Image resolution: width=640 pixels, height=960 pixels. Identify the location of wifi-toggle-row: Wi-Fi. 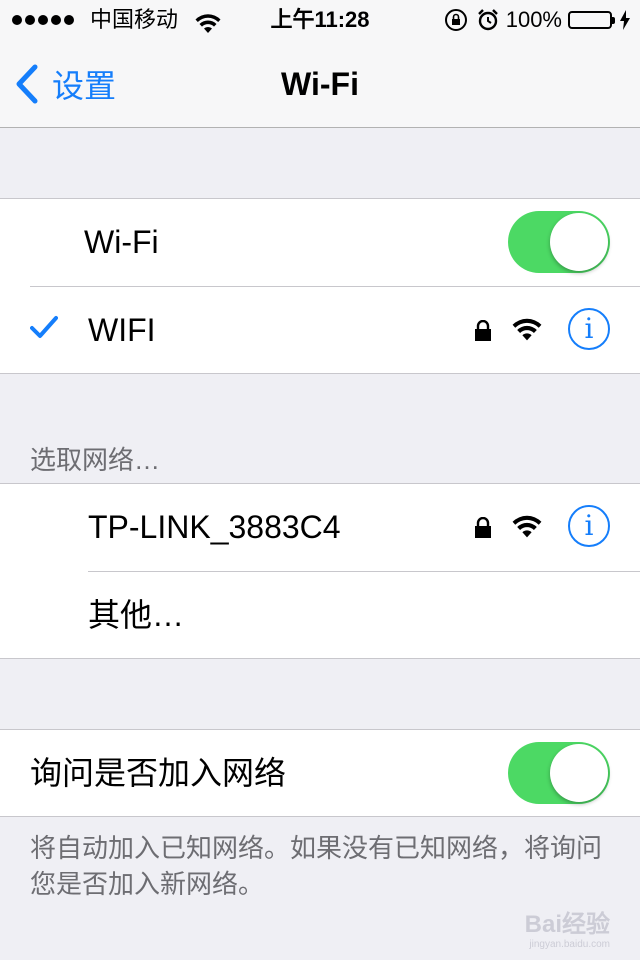
(320, 242).